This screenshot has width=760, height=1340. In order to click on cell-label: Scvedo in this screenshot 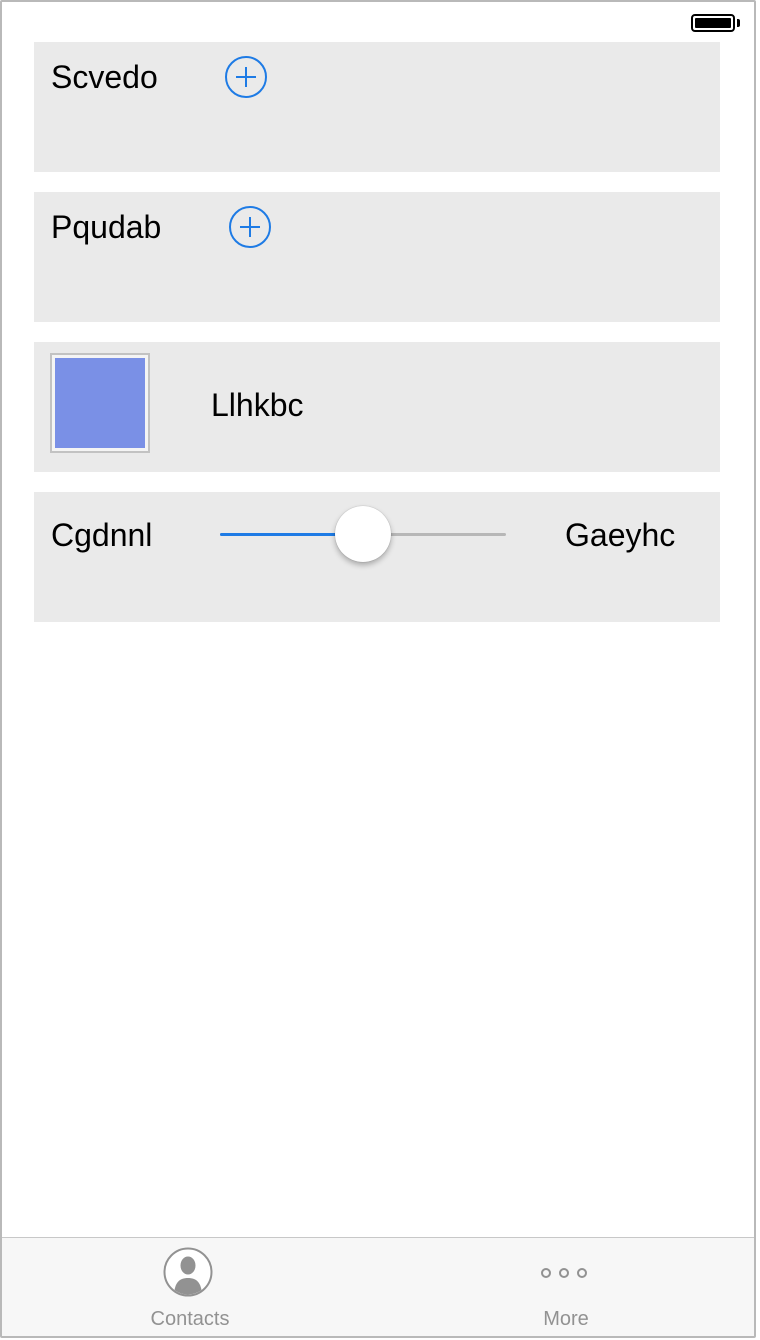, I will do `click(104, 77)`.